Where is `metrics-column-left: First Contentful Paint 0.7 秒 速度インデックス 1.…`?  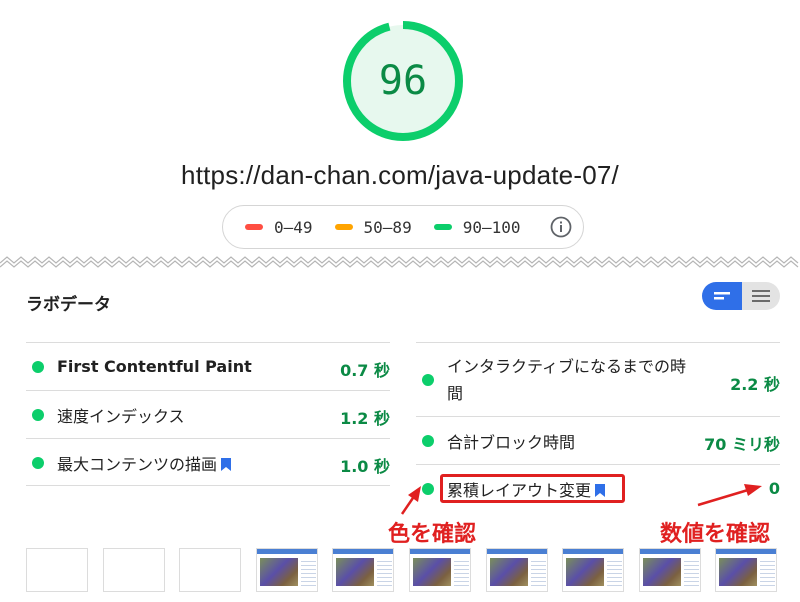 metrics-column-left: First Contentful Paint 0.7 秒 速度インデックス 1.… is located at coordinates (208, 414).